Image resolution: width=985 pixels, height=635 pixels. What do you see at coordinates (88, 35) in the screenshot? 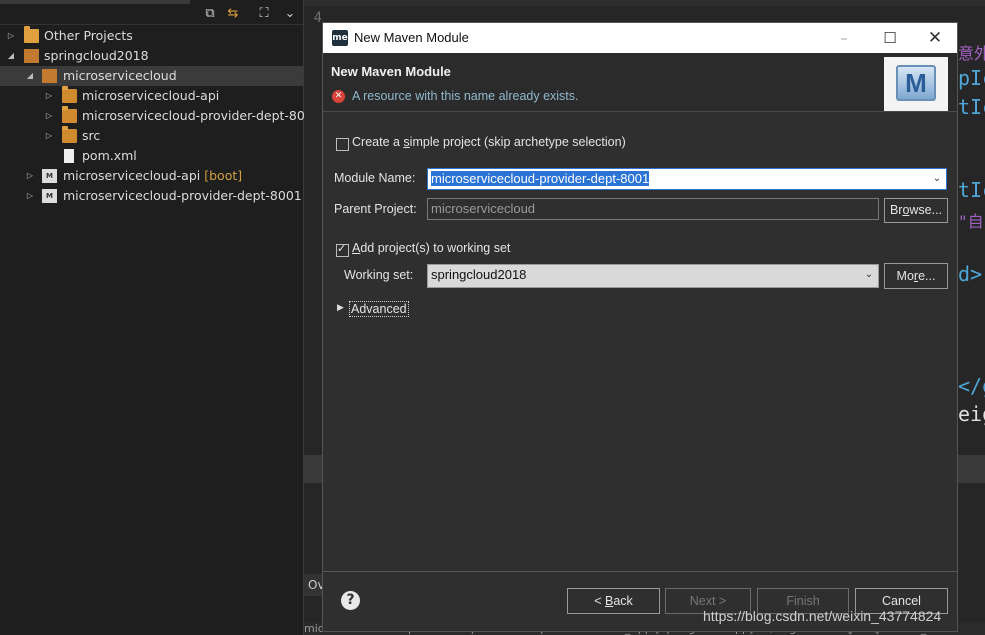
I see `tree-item-label: Other Projects` at bounding box center [88, 35].